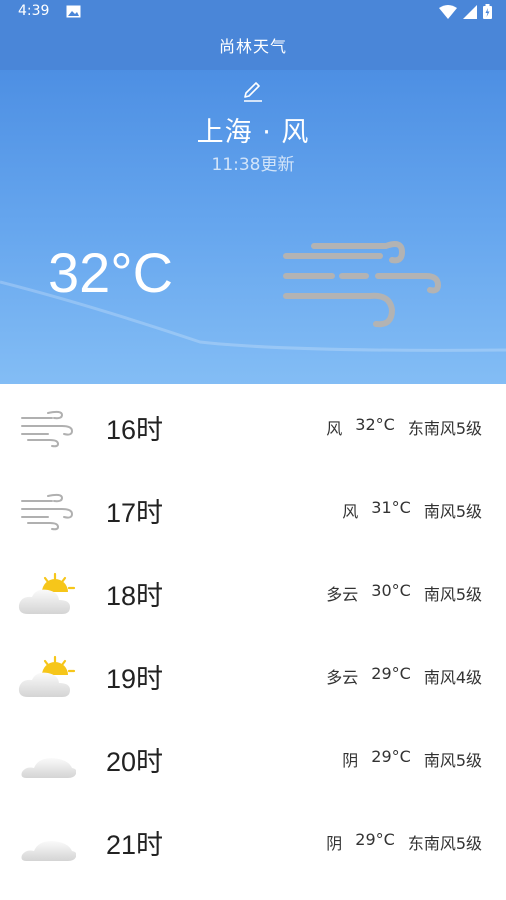  Describe the element at coordinates (253, 12) in the screenshot. I see `status-bar: 4:39` at that location.